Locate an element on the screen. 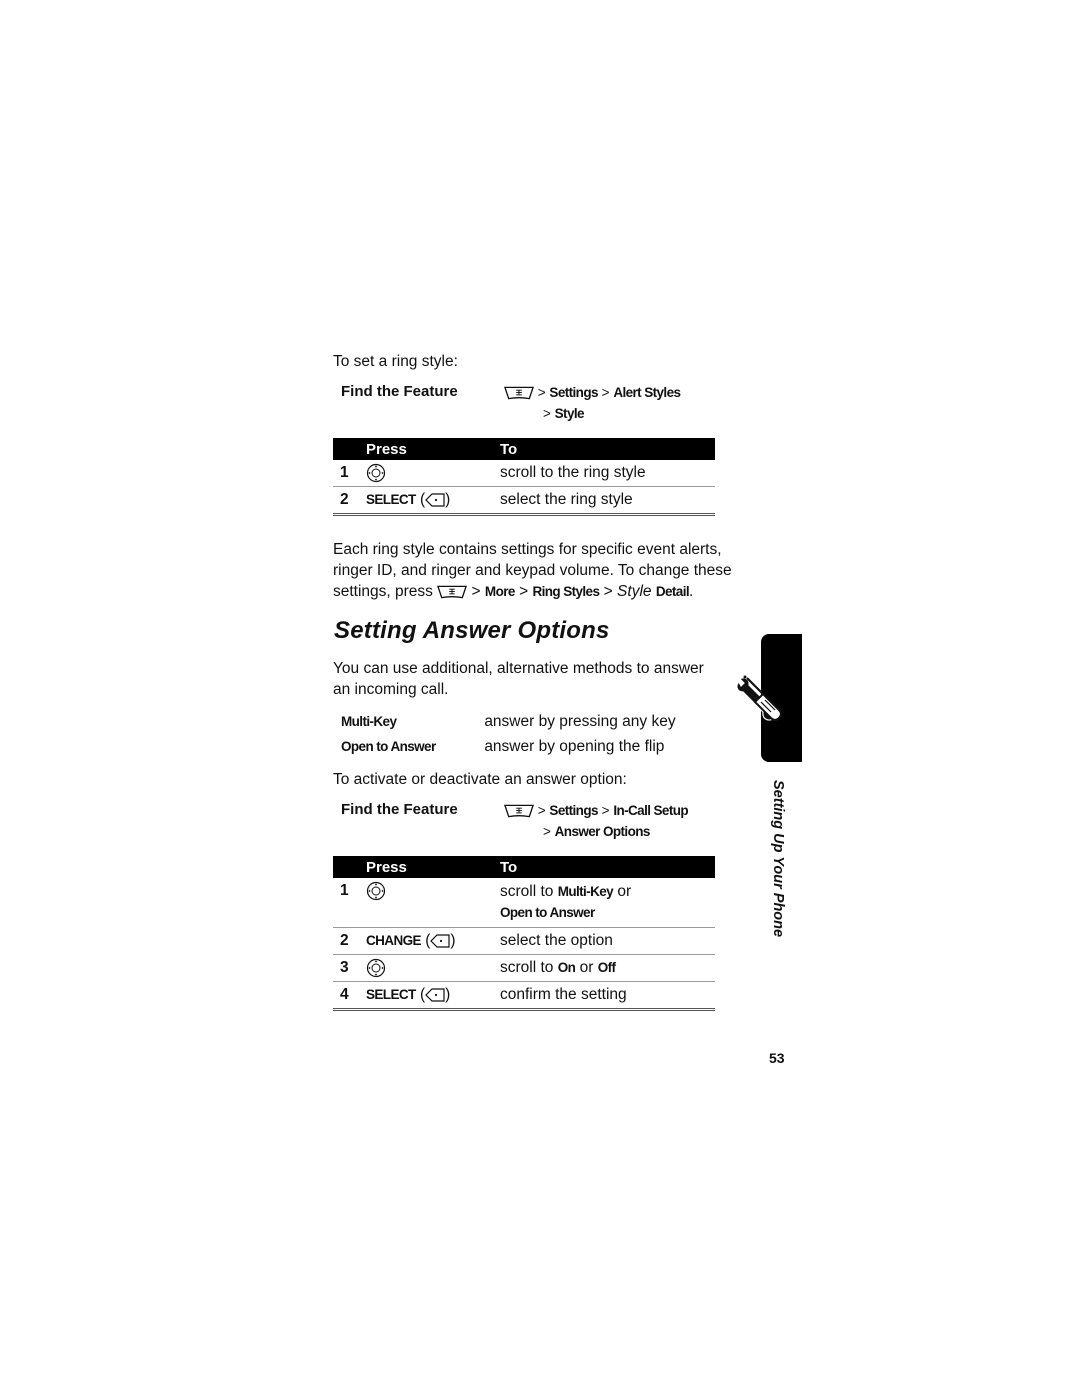 The width and height of the screenshot is (1080, 1397). path-item-alert-styles: Alert Styles is located at coordinates (647, 392).